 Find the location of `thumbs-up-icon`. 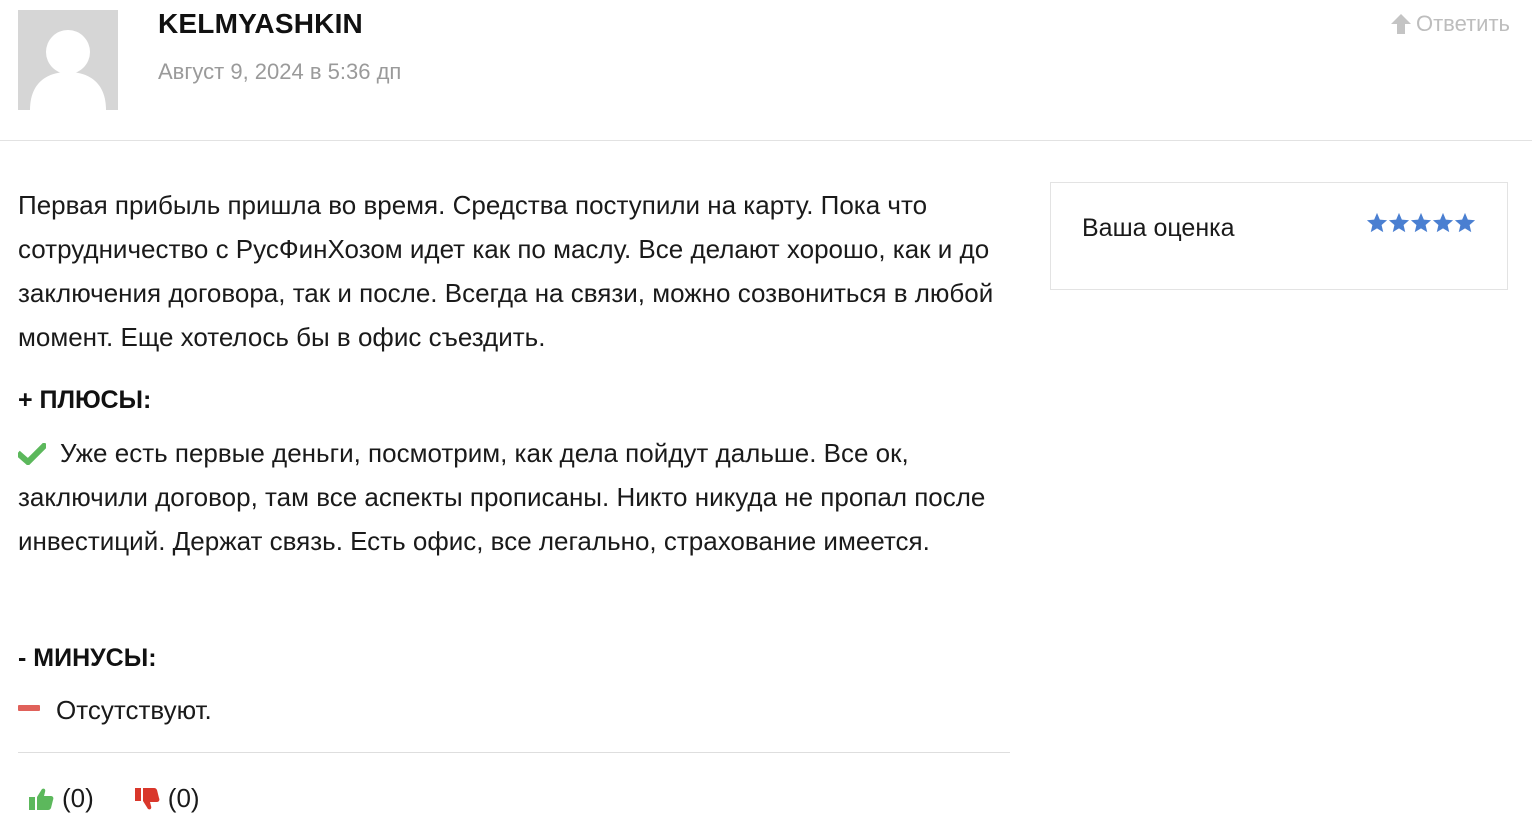

thumbs-up-icon is located at coordinates (41, 799).